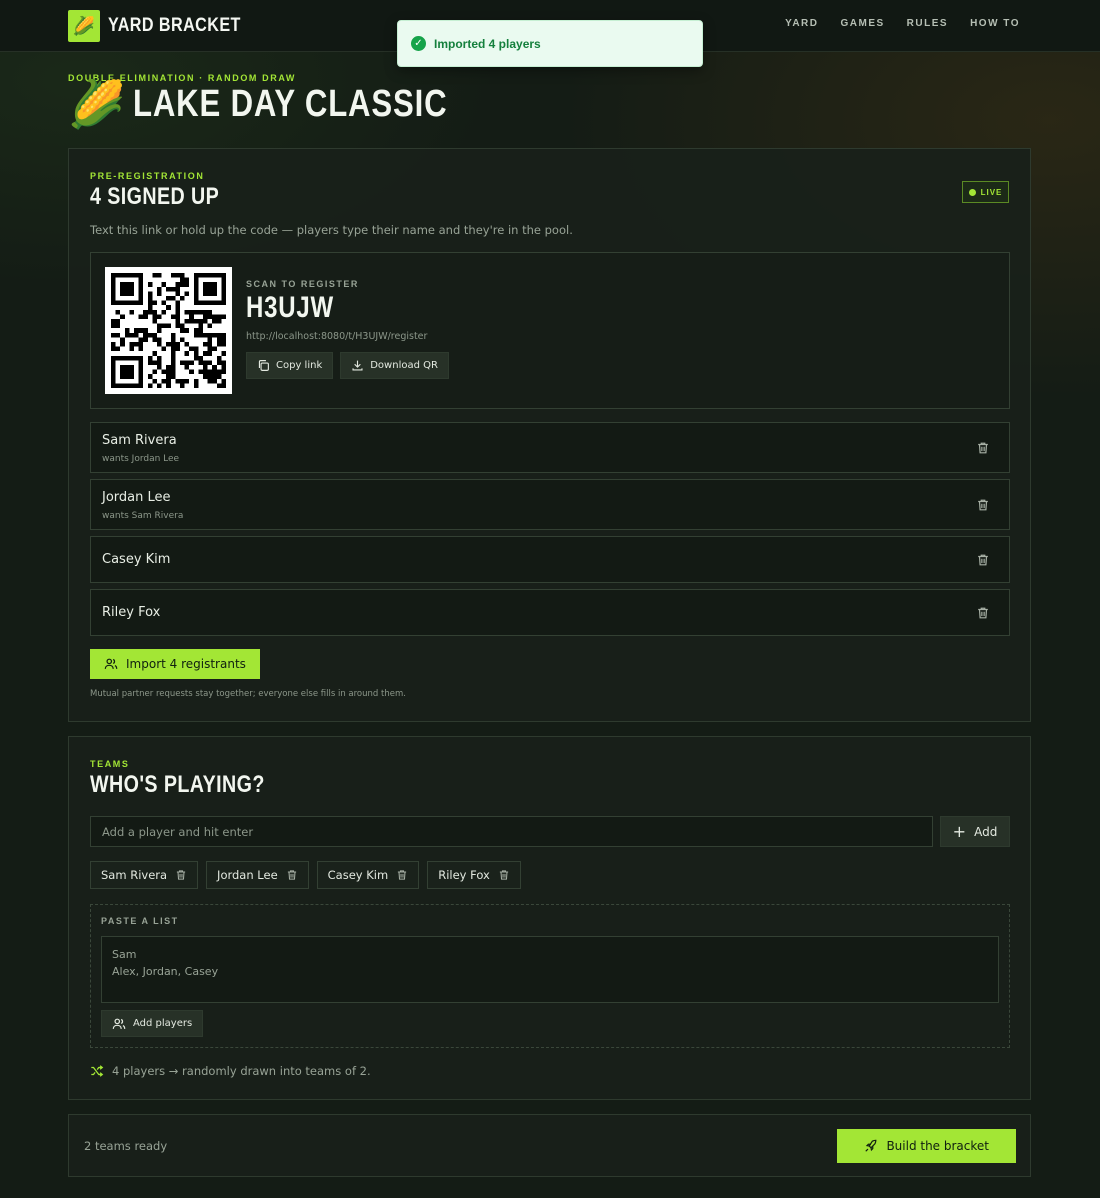 Image resolution: width=1100 pixels, height=1198 pixels. What do you see at coordinates (801, 23) in the screenshot?
I see `nav-item-yard: YARD` at bounding box center [801, 23].